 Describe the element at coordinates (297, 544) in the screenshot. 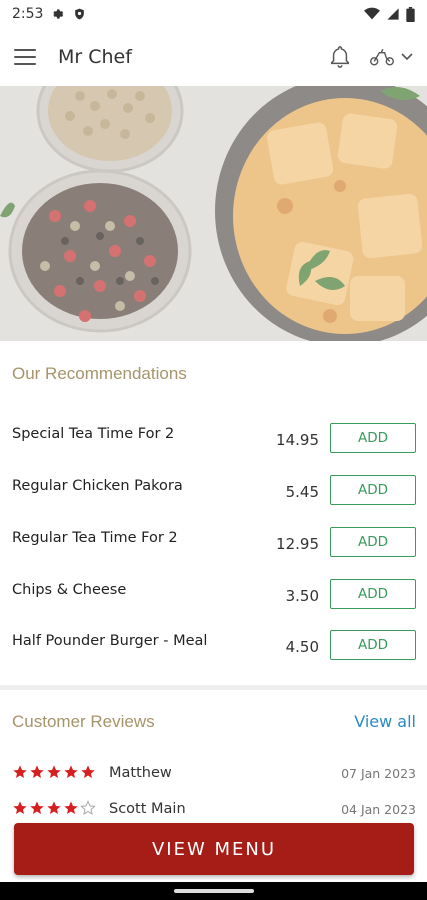

I see `item-price: 12.95` at that location.